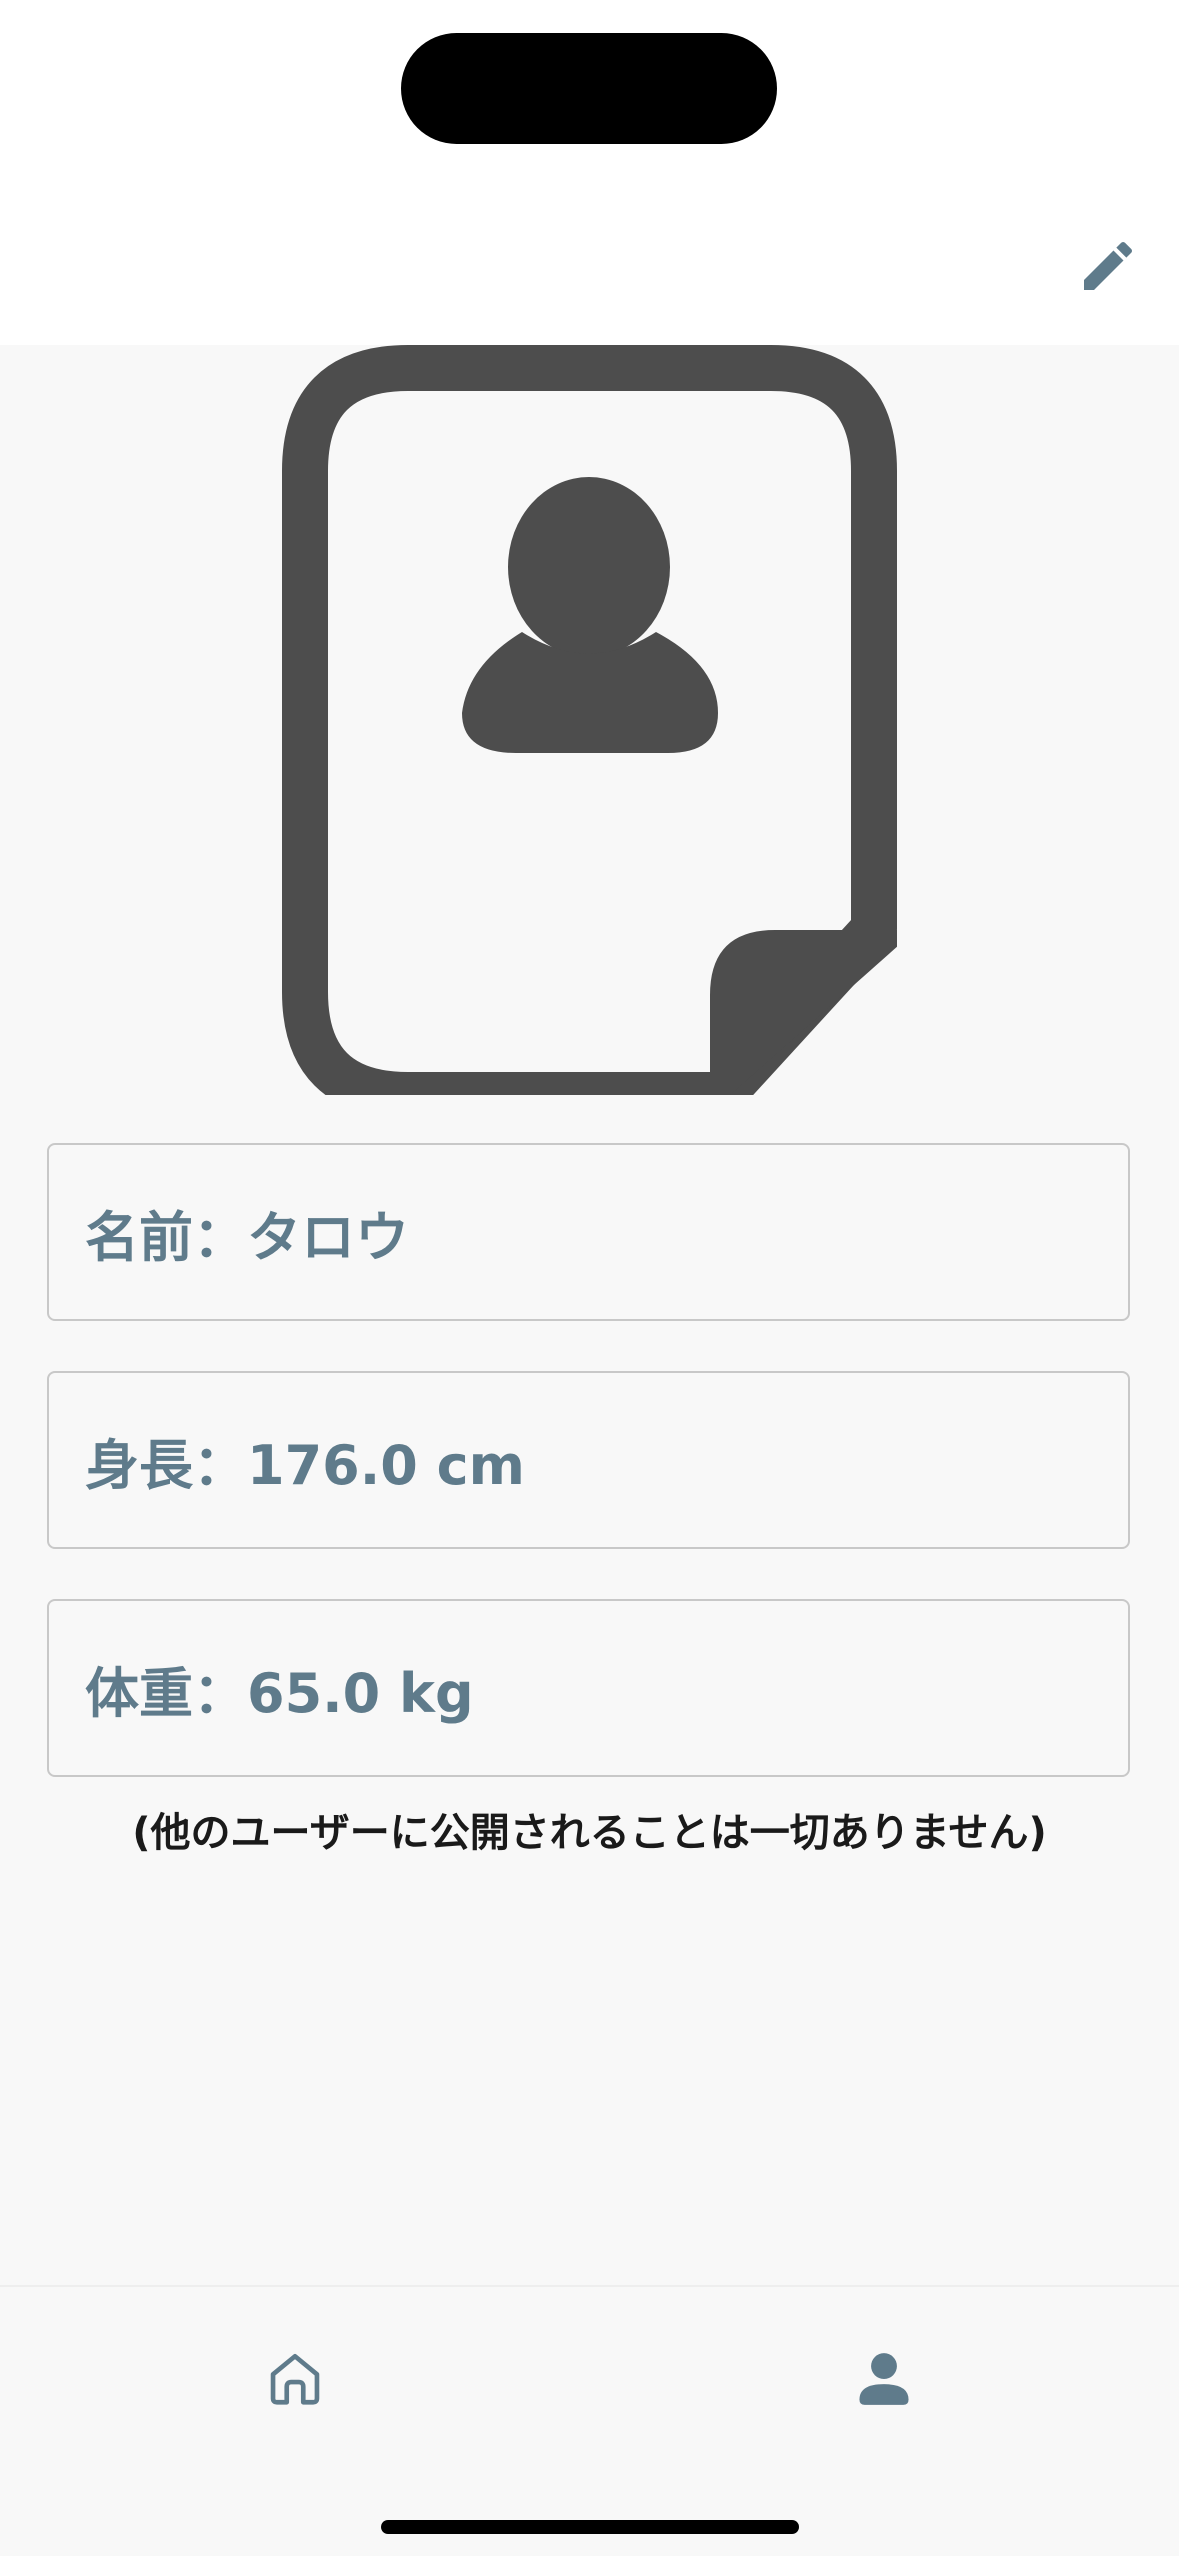  I want to click on pencil-icon, so click(1108, 265).